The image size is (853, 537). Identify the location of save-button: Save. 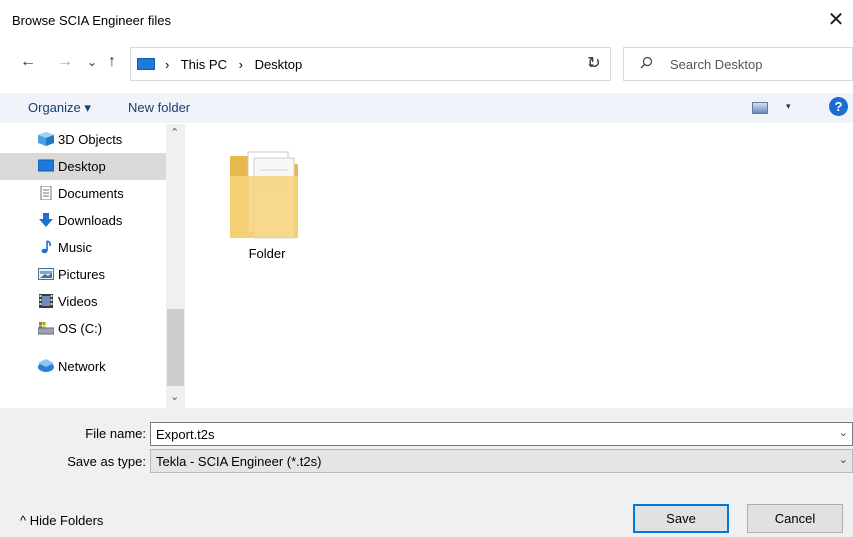
(681, 518).